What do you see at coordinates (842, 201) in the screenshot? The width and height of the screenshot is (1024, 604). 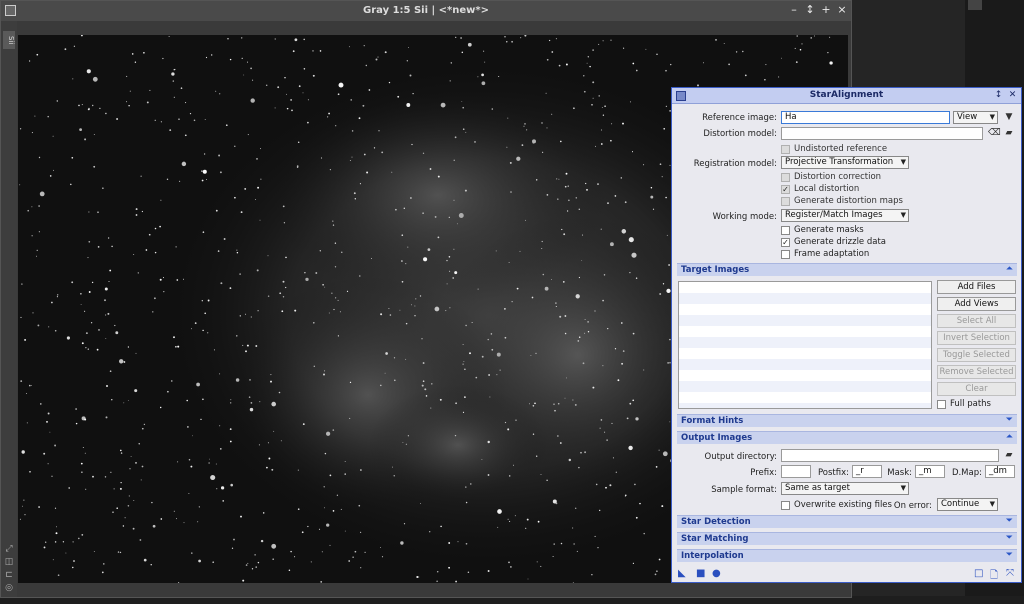 I see `generate-distortion-maps-checkbox: Generate distortion maps` at bounding box center [842, 201].